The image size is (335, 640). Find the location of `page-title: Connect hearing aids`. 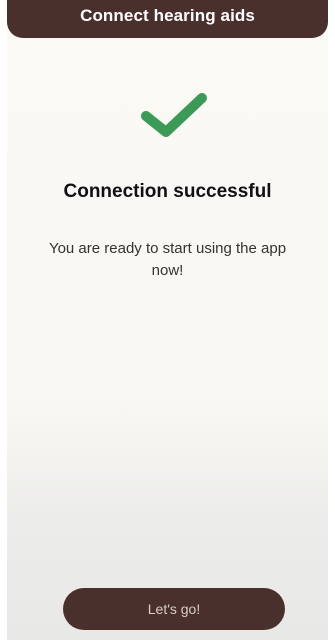

page-title: Connect hearing aids is located at coordinates (167, 15).